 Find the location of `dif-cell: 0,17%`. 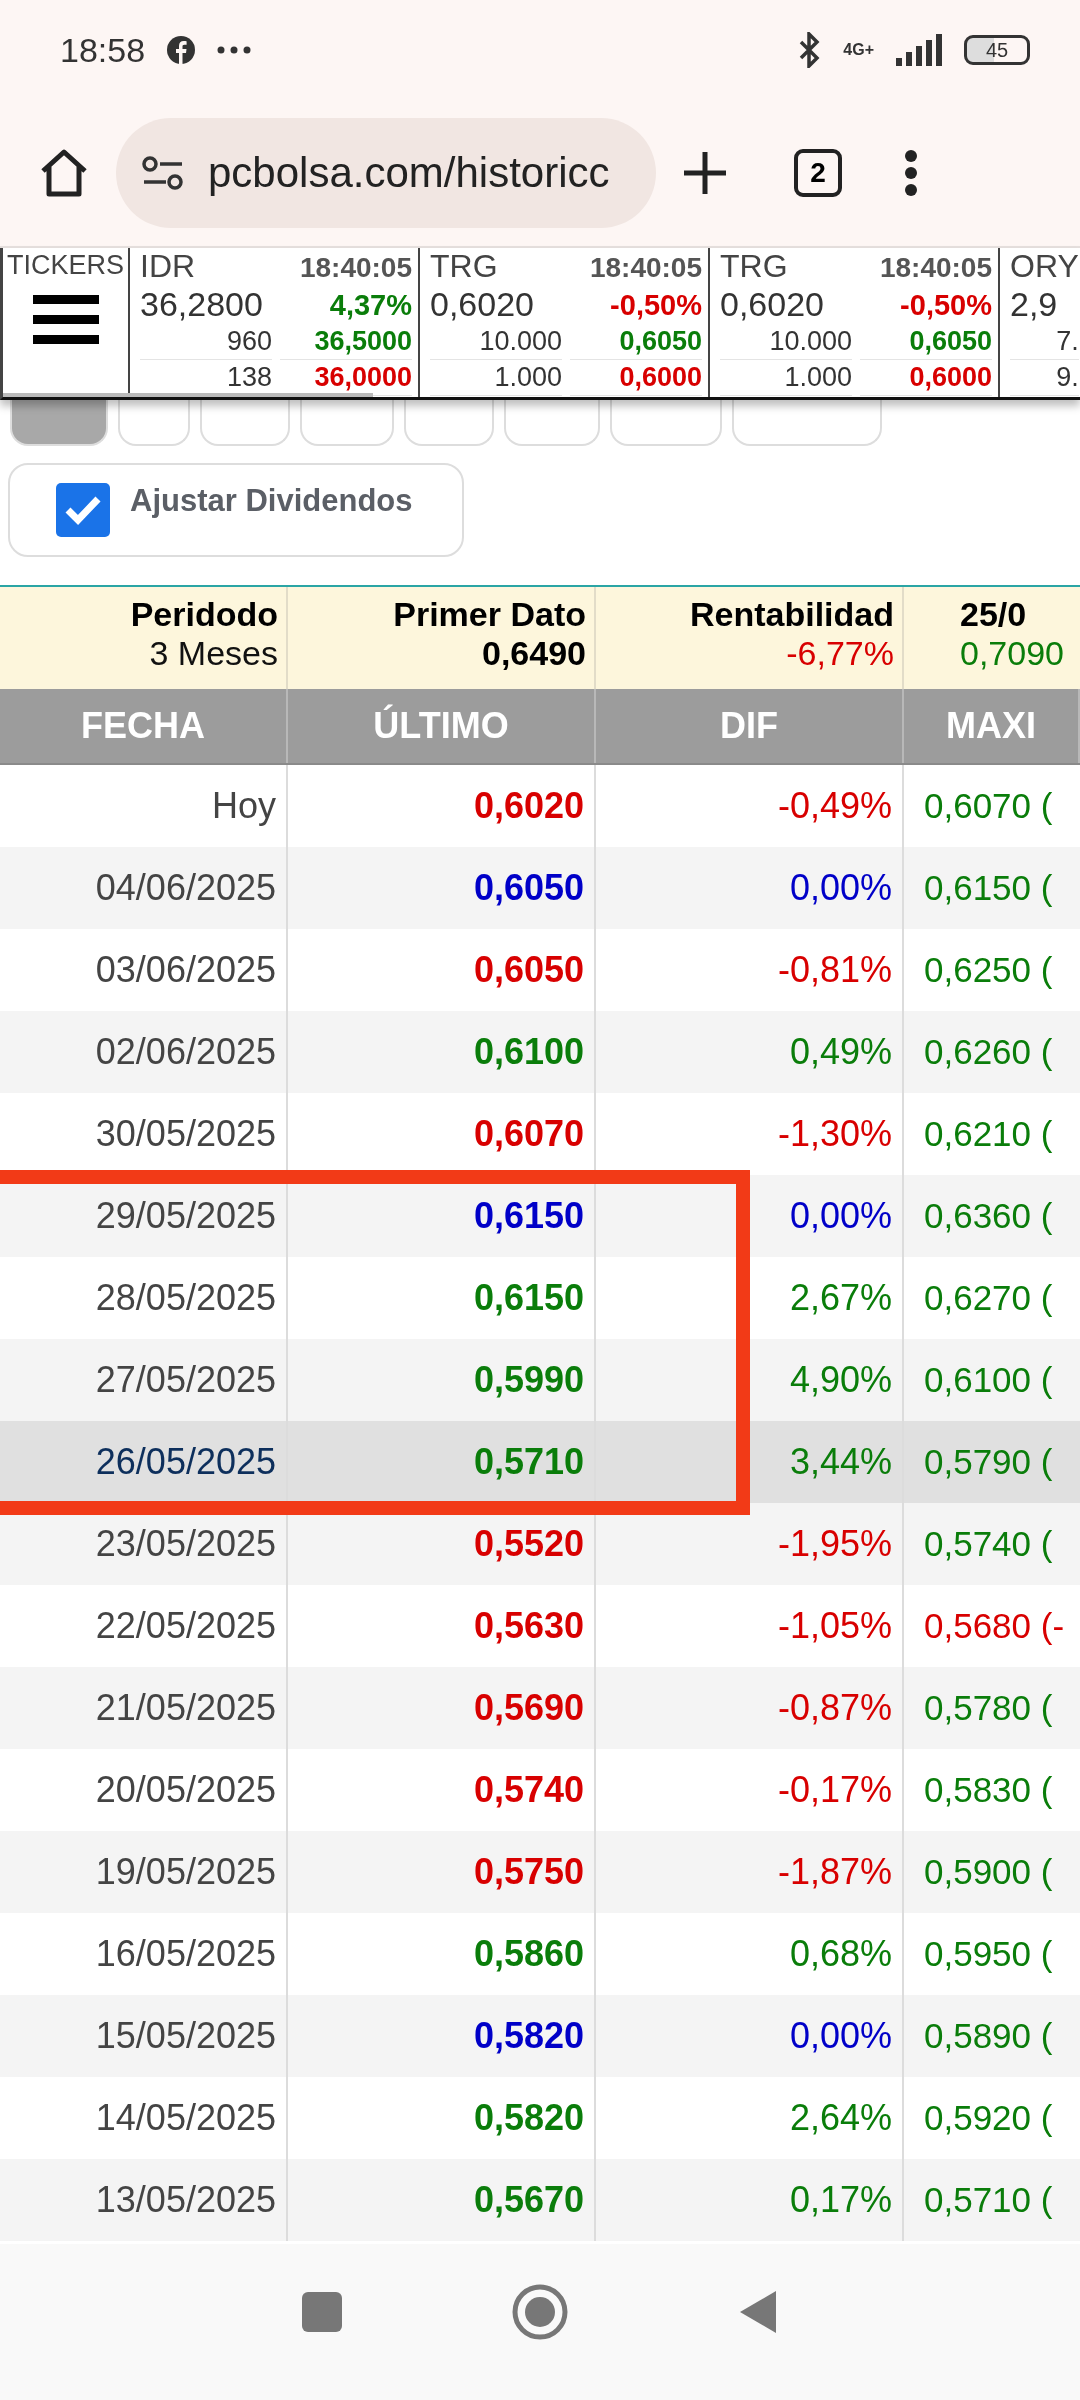

dif-cell: 0,17% is located at coordinates (750, 2200).